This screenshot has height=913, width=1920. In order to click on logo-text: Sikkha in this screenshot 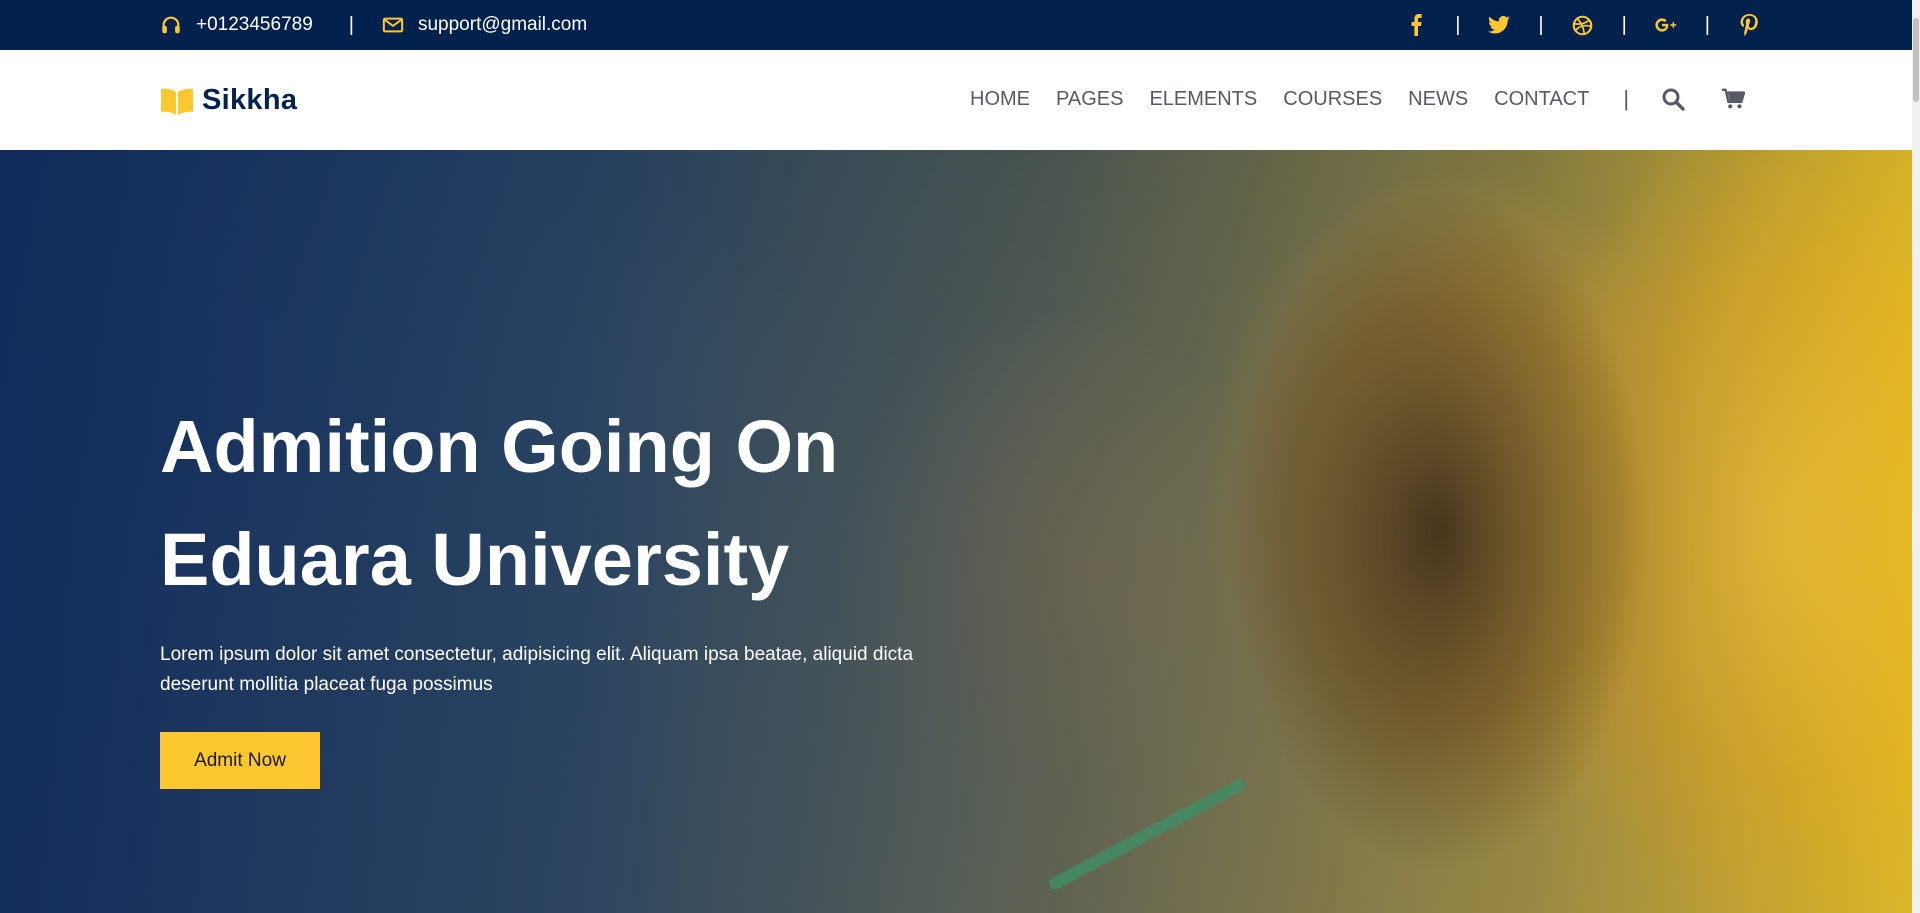, I will do `click(250, 100)`.